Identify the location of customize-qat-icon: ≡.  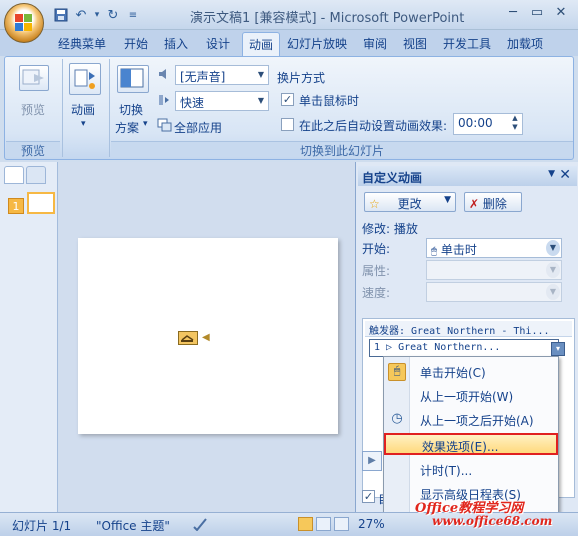
(133, 15).